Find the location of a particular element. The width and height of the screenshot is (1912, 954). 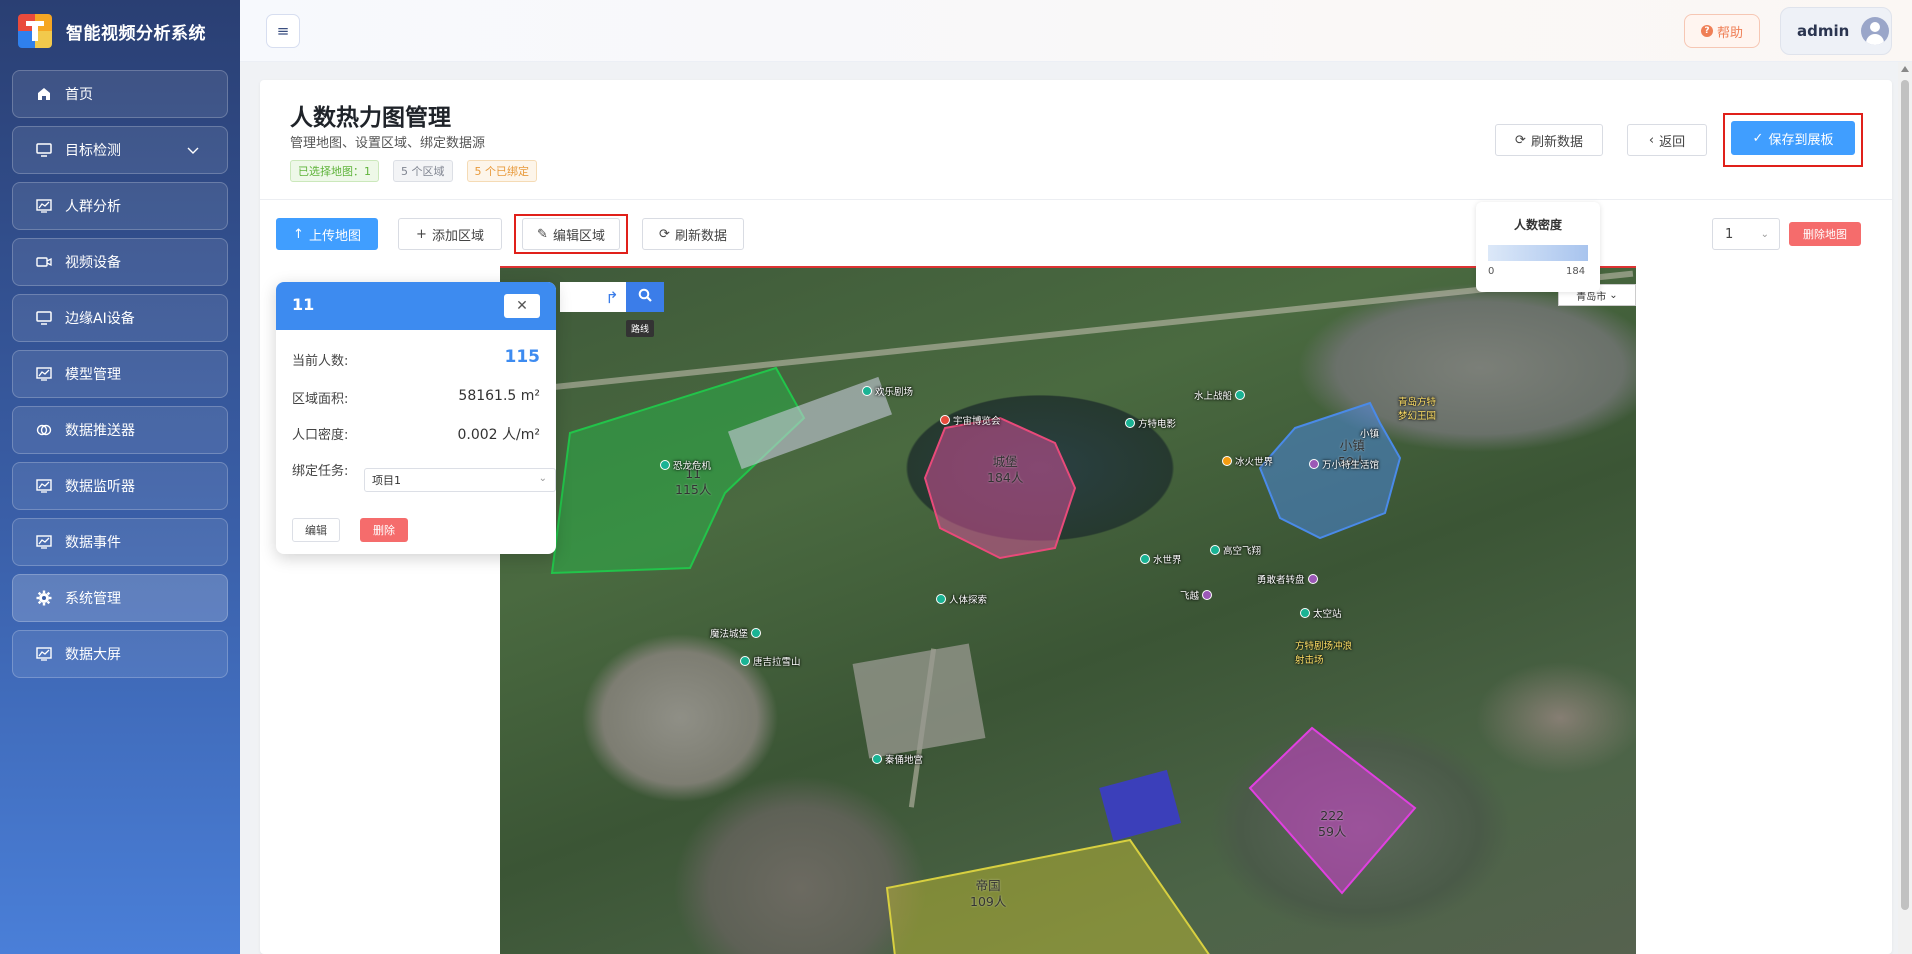

delete-map-button: 删除地图 is located at coordinates (1825, 234).